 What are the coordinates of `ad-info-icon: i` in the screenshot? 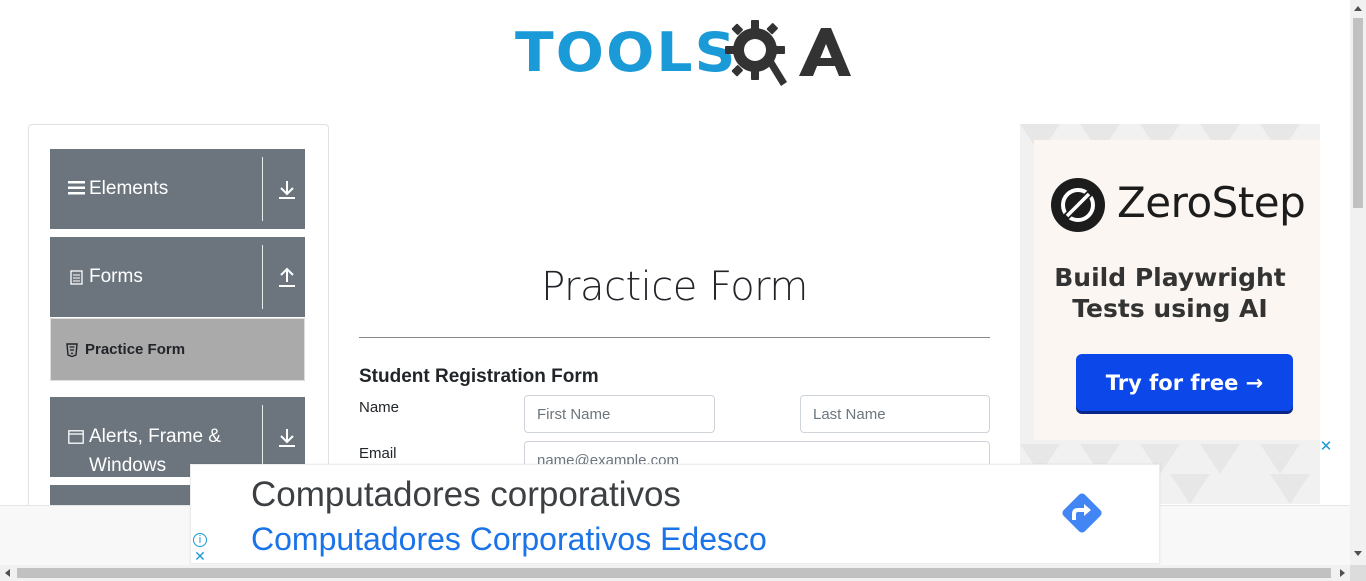 It's located at (200, 540).